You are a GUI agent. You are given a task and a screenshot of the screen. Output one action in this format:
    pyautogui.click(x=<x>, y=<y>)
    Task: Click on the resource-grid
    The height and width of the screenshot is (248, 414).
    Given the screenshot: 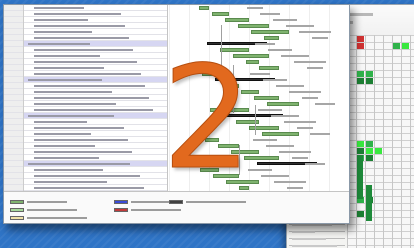 What is the action you would take?
    pyautogui.click(x=380, y=141)
    